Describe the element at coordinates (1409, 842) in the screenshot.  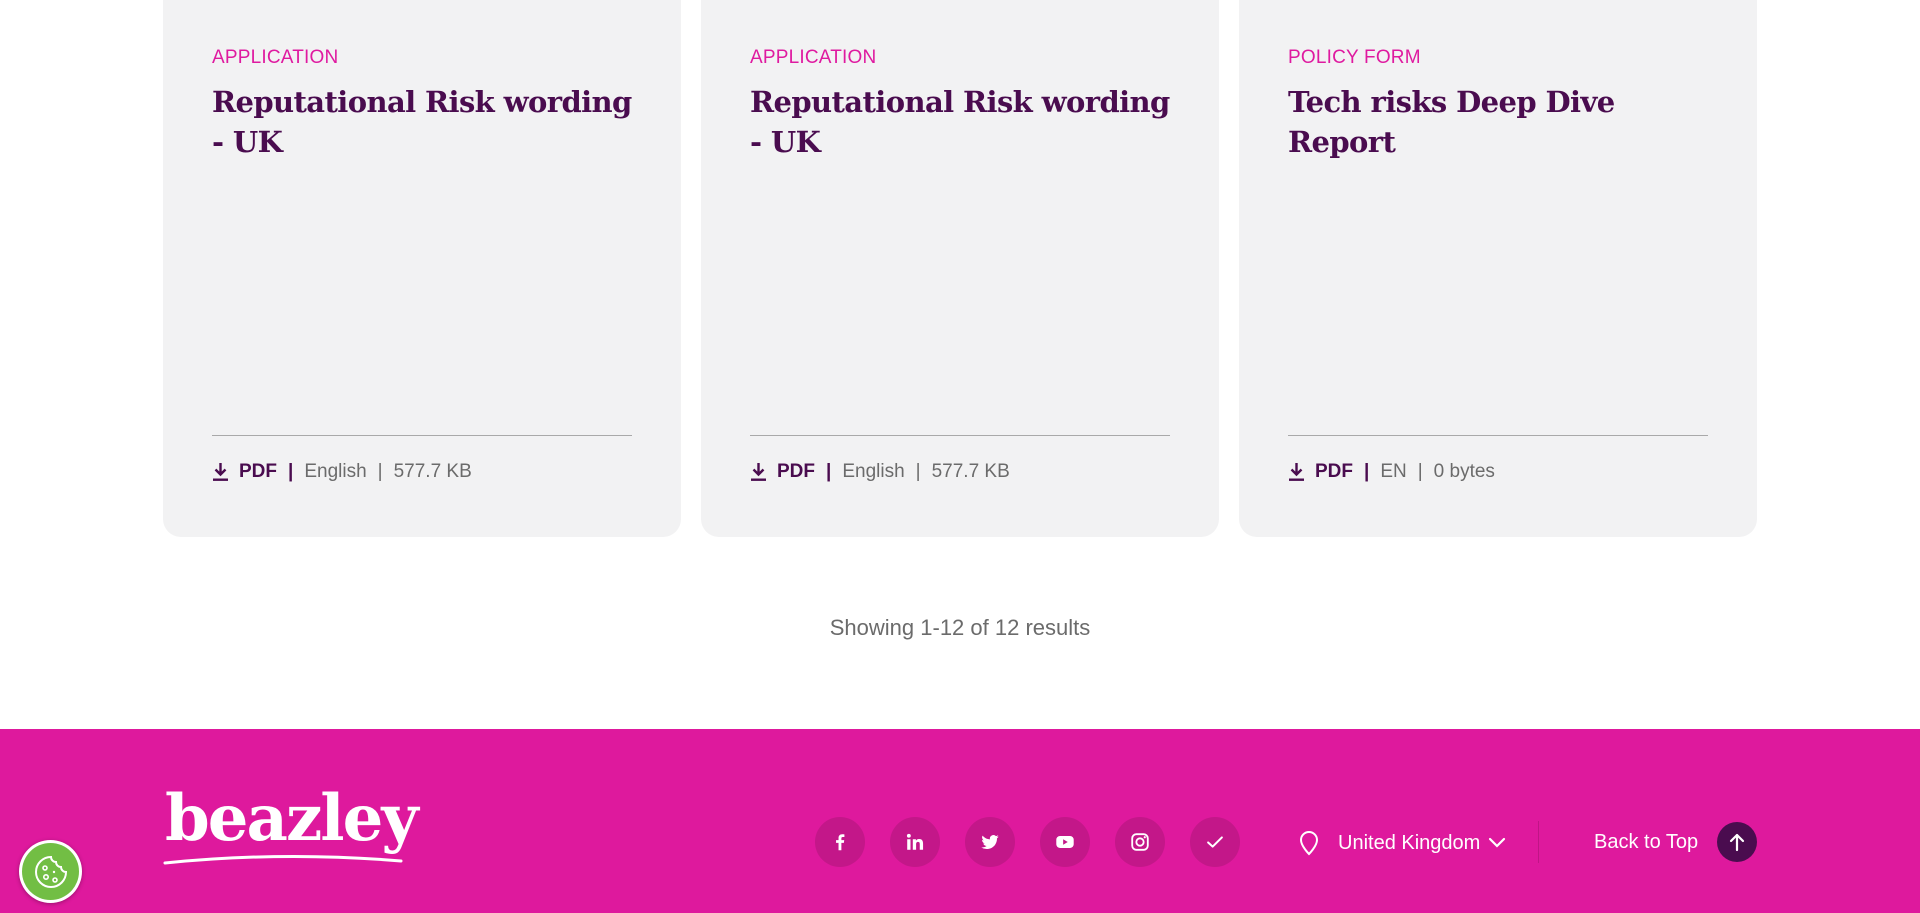
I see `region-label: United Kingdom` at that location.